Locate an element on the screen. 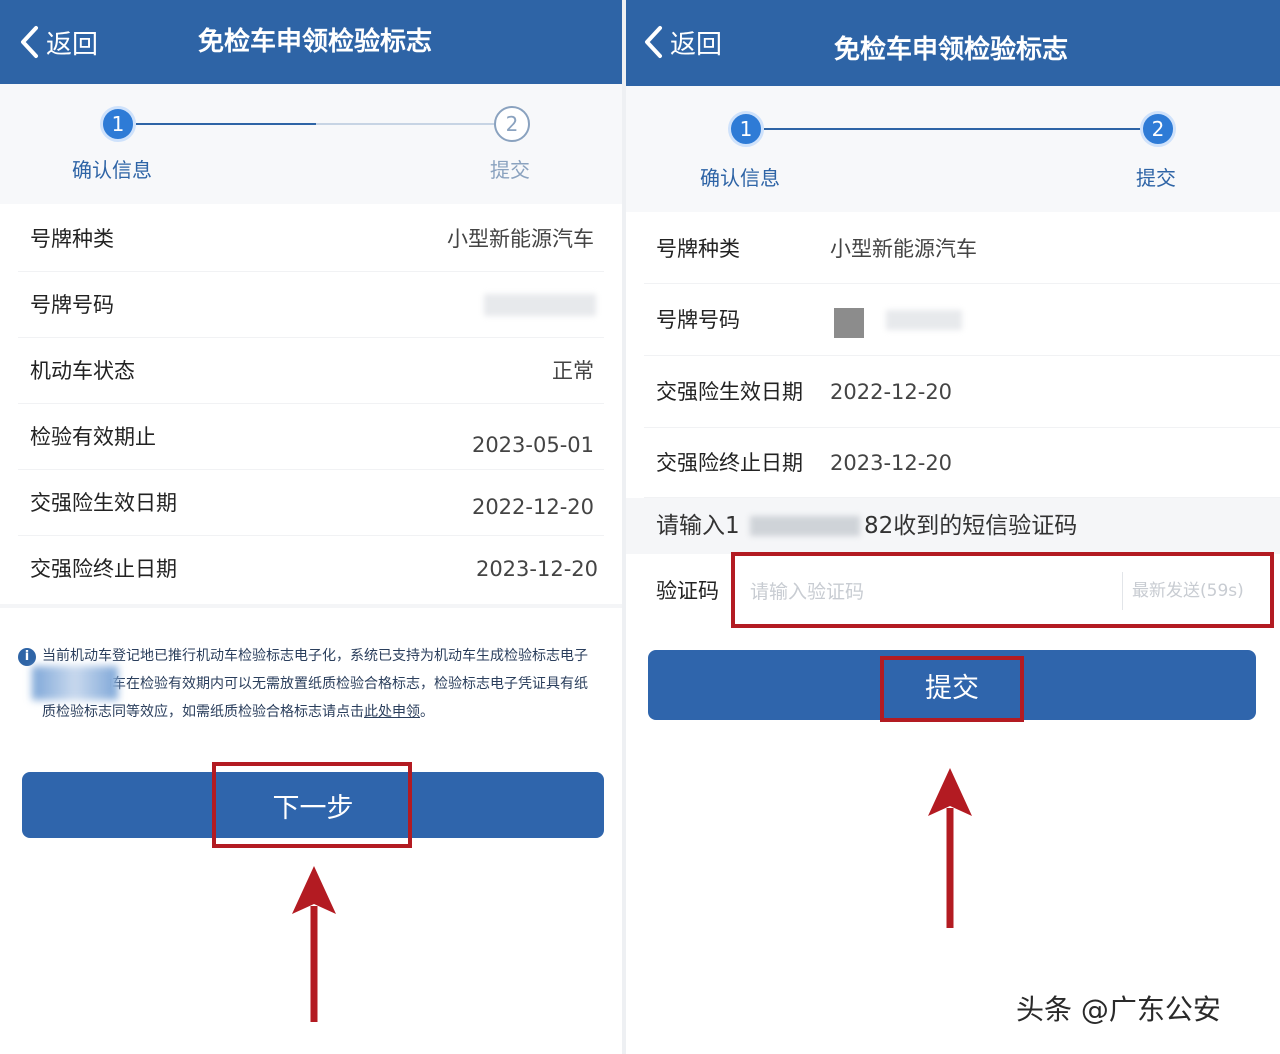  redacted-phone is located at coordinates (805, 526).